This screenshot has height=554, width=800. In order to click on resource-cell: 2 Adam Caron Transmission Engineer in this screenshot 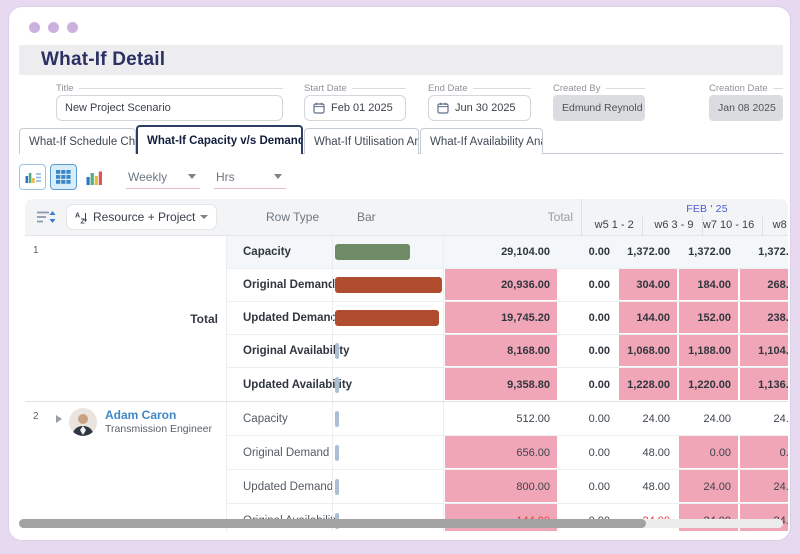, I will do `click(125, 466)`.